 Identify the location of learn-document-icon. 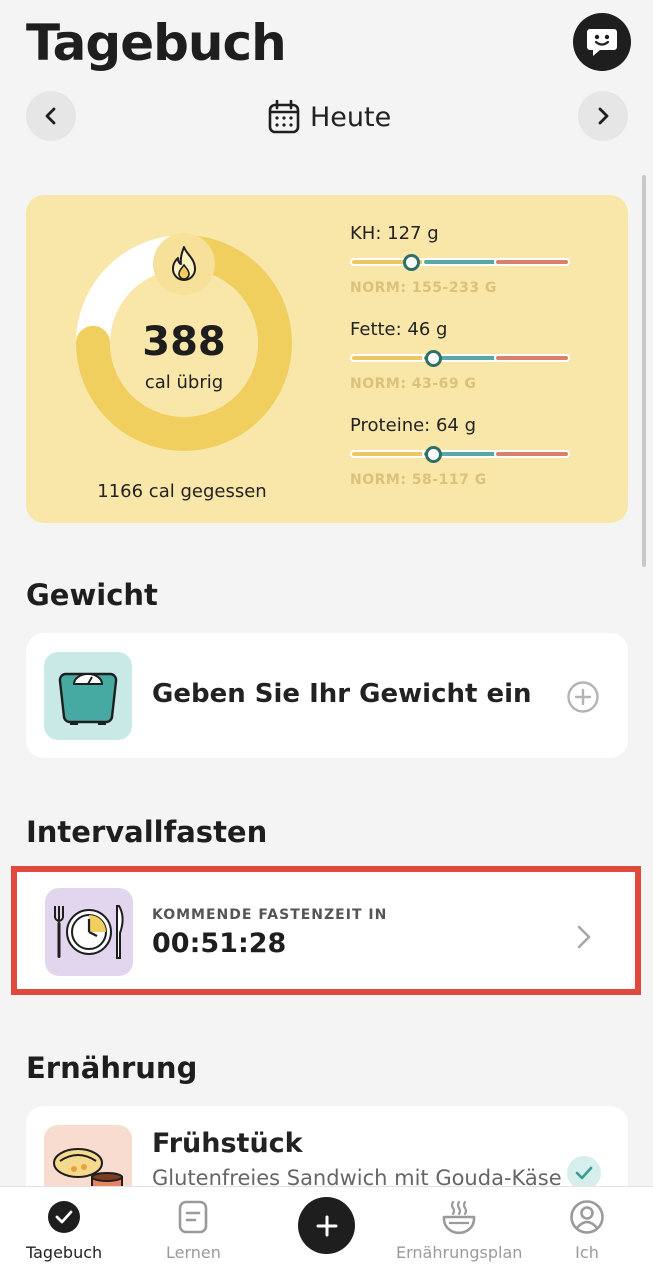
(193, 1217).